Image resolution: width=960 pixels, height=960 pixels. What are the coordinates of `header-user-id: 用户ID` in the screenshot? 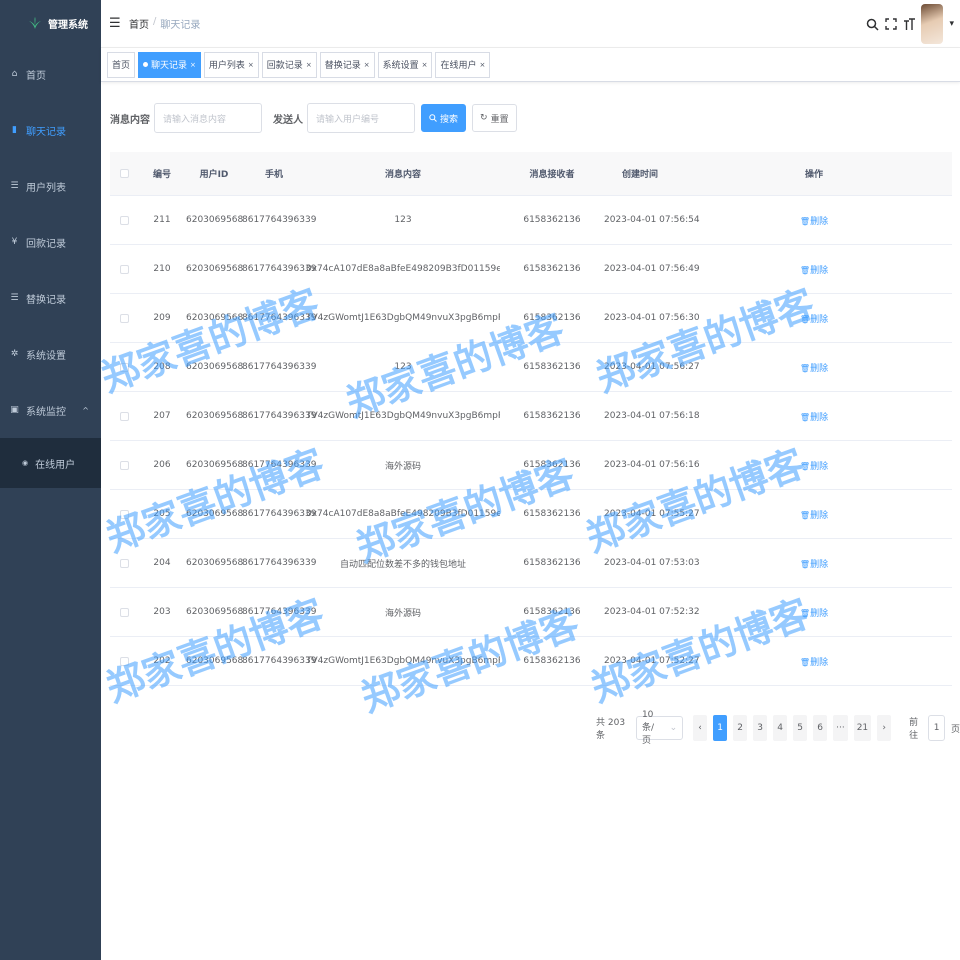 It's located at (214, 173).